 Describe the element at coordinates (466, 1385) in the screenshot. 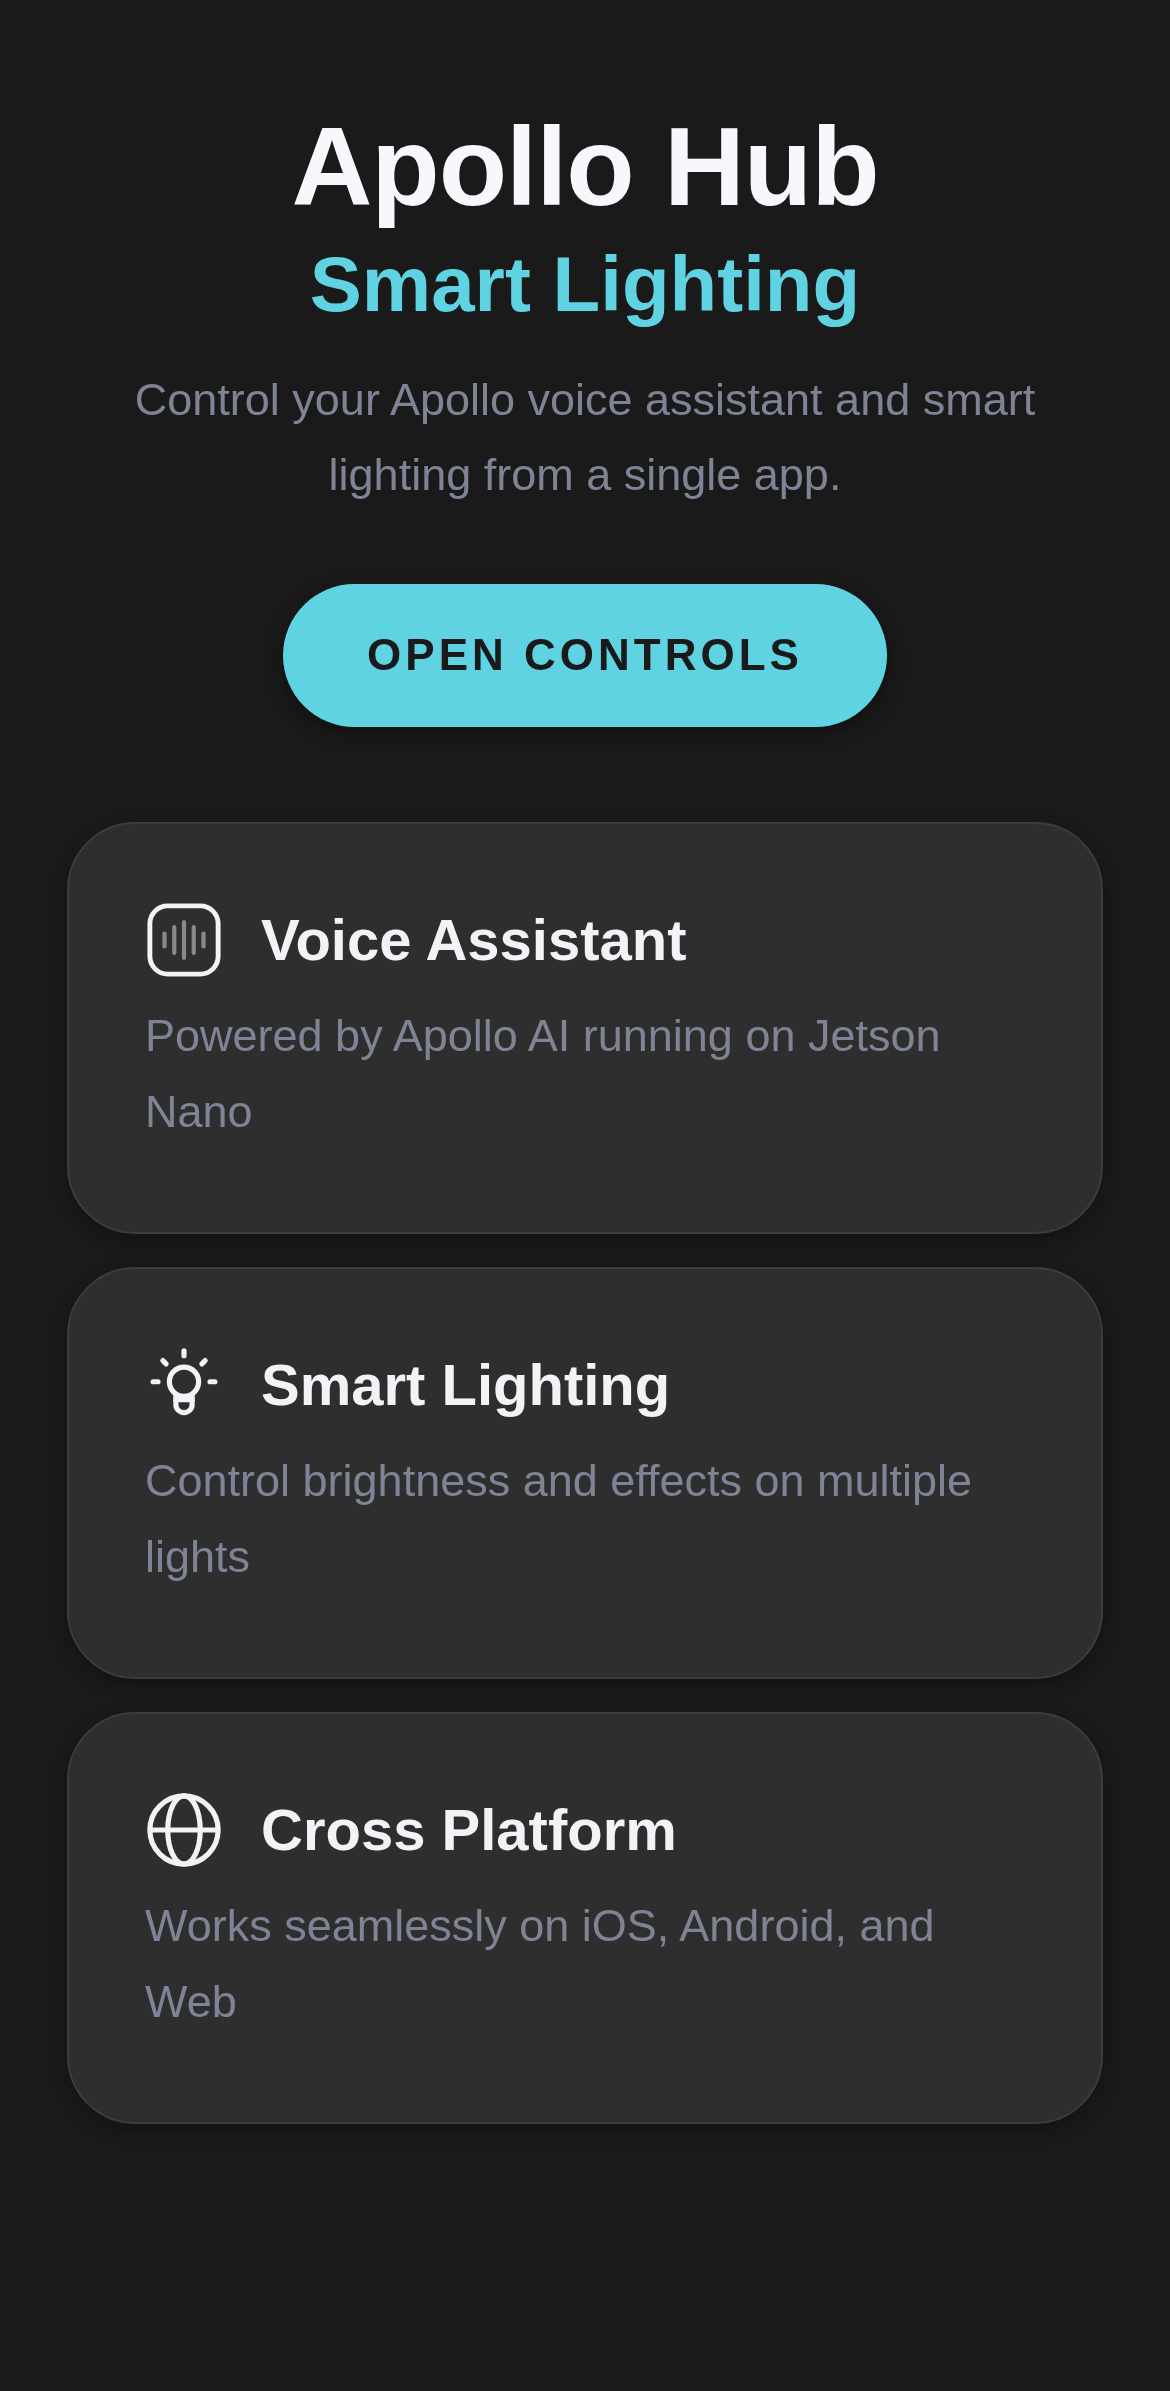

I see `feature-title: Smart Lighting` at that location.